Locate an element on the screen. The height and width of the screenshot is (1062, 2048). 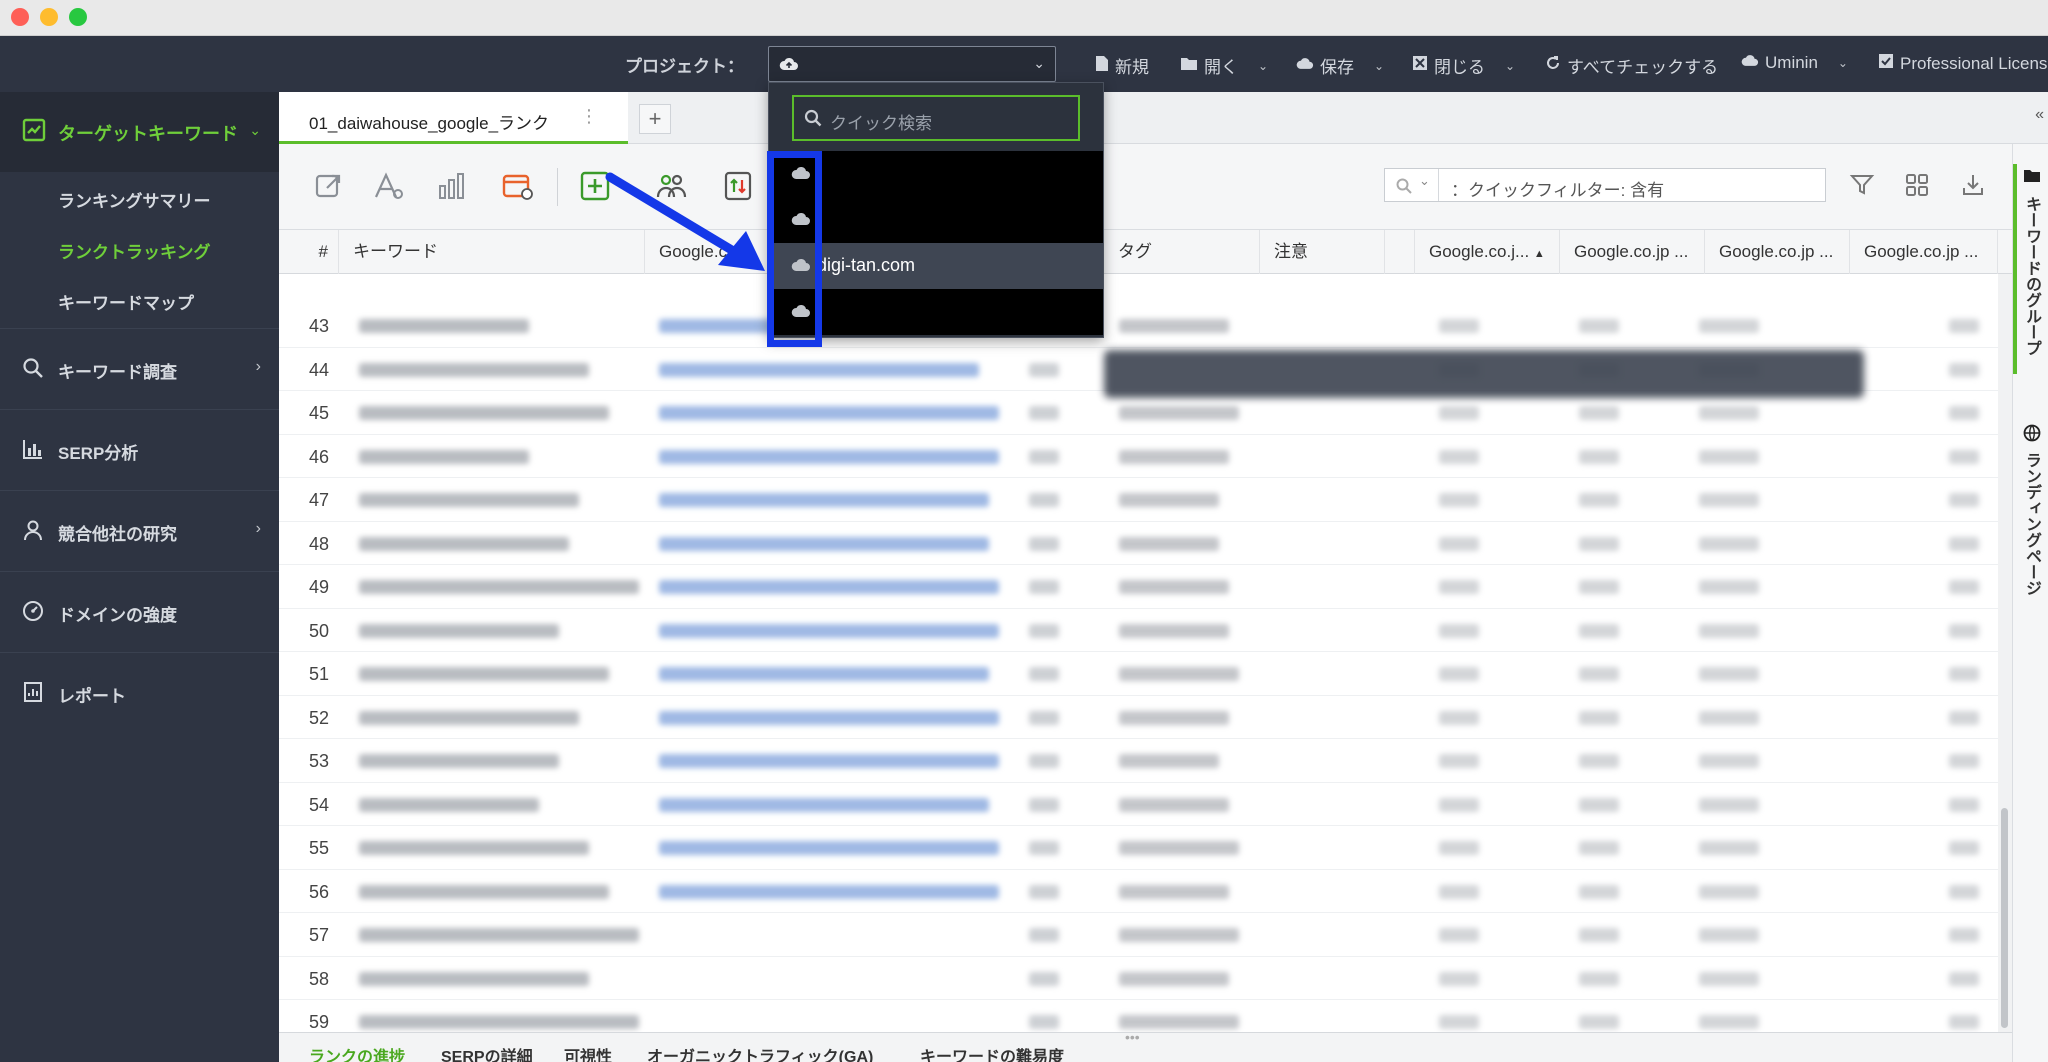
sidebar-item-keyword-research: キーワード調査 › is located at coordinates (139, 368).